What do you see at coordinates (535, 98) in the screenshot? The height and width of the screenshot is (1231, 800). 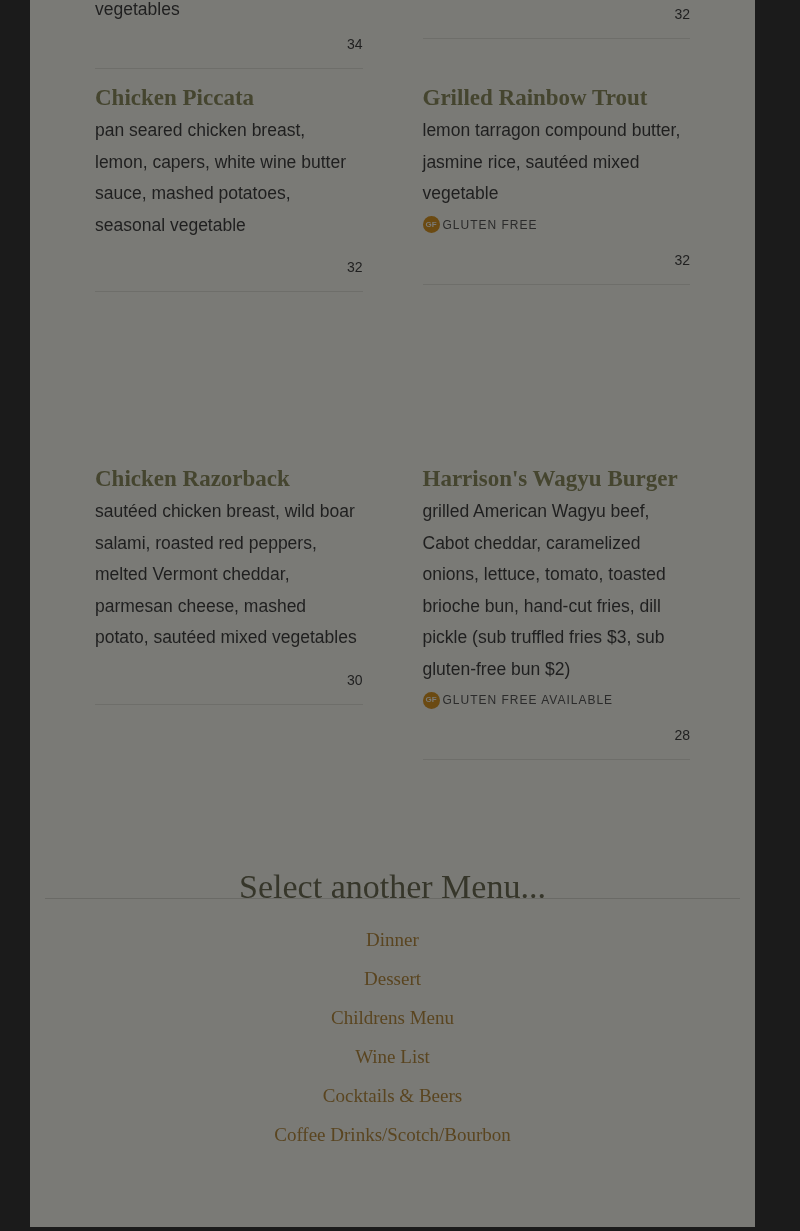 I see `dish-name: Grilled Rainbow Trout` at bounding box center [535, 98].